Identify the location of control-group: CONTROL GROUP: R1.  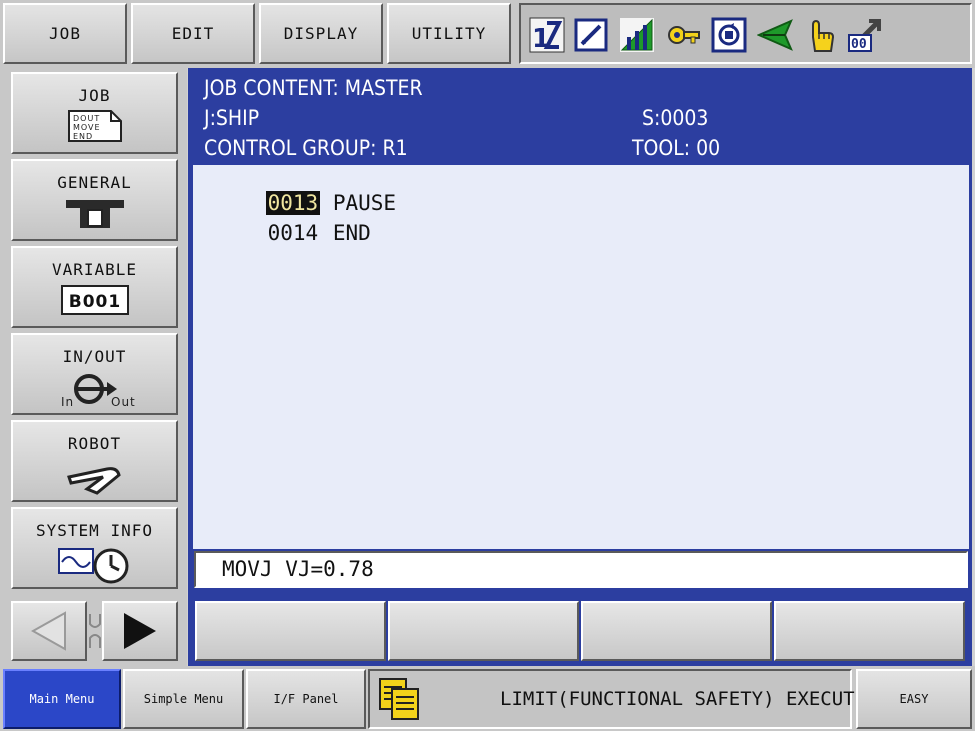
(306, 148).